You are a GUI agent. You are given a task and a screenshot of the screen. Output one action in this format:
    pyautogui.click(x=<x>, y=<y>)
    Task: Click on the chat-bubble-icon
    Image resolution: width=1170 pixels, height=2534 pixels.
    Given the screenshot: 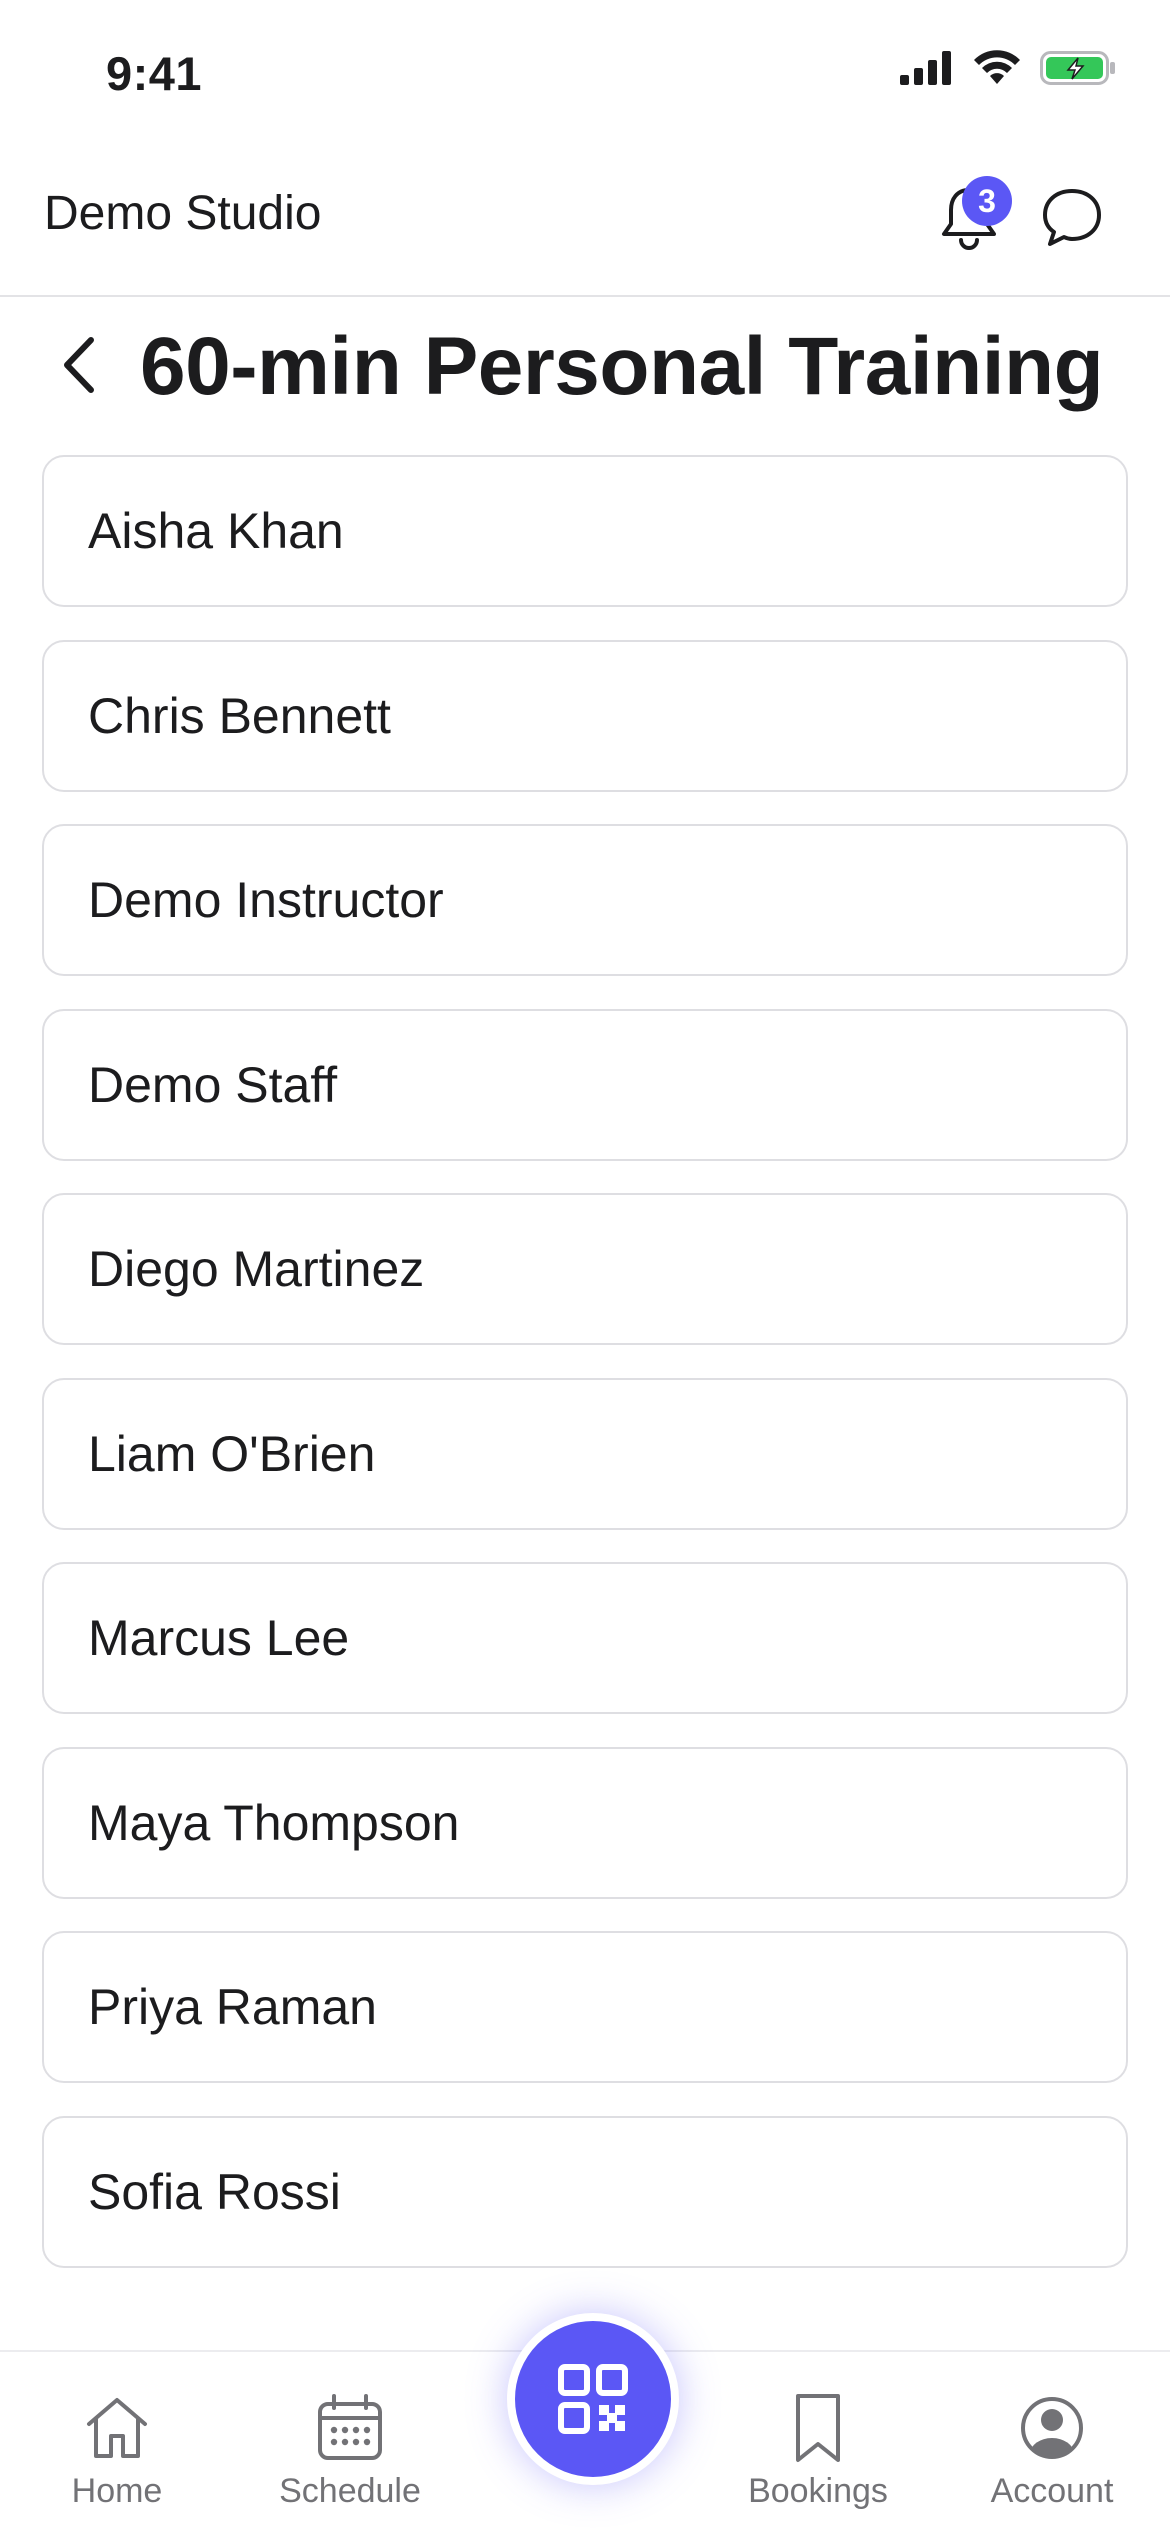 What is the action you would take?
    pyautogui.click(x=1072, y=217)
    